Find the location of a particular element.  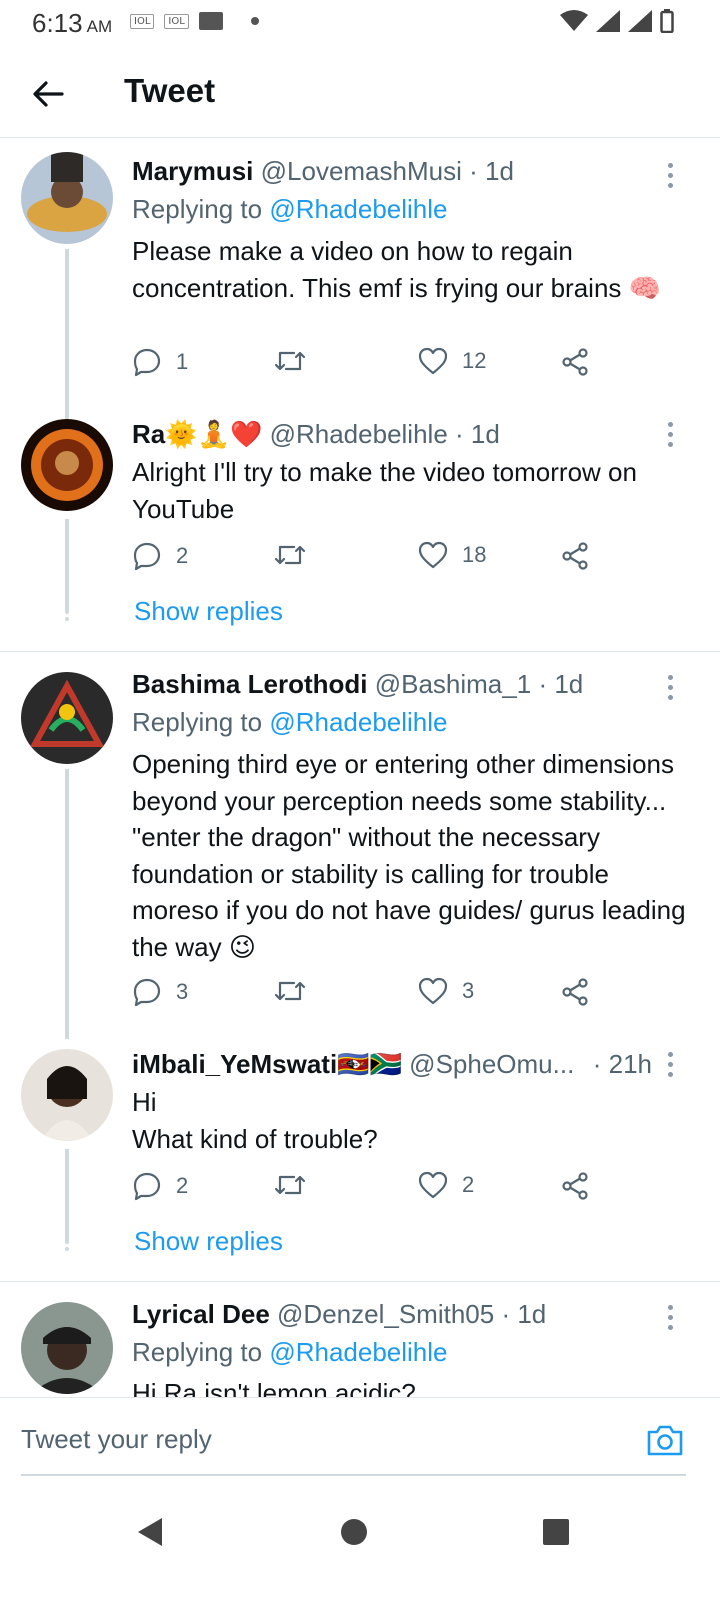

tweet-actions: 1 12 is located at coordinates (367, 365).